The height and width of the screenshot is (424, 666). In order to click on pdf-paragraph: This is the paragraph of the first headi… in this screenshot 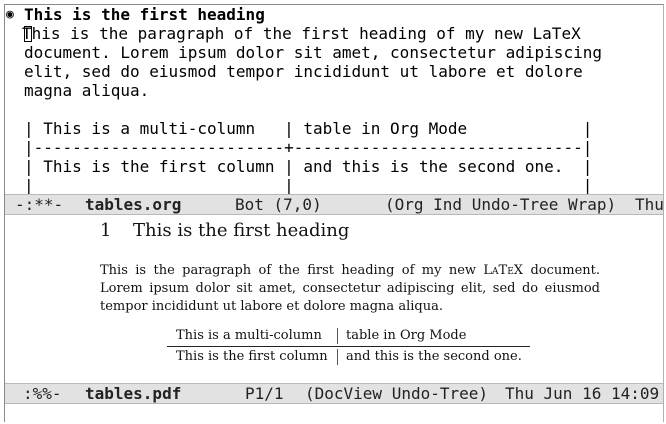, I will do `click(350, 288)`.